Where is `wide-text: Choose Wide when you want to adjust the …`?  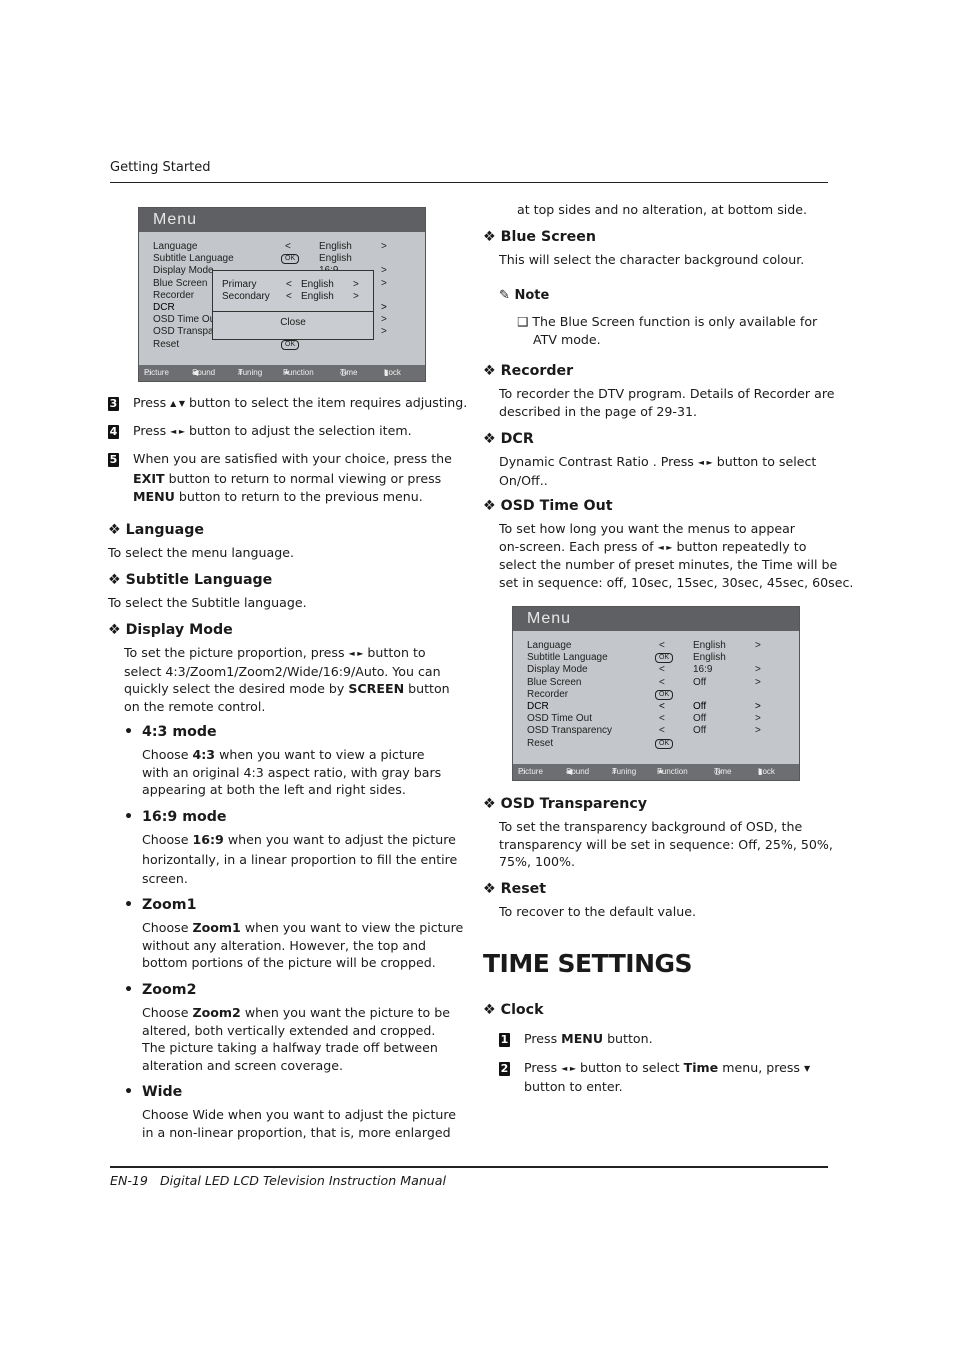 wide-text: Choose Wide when you want to adjust the … is located at coordinates (299, 1123).